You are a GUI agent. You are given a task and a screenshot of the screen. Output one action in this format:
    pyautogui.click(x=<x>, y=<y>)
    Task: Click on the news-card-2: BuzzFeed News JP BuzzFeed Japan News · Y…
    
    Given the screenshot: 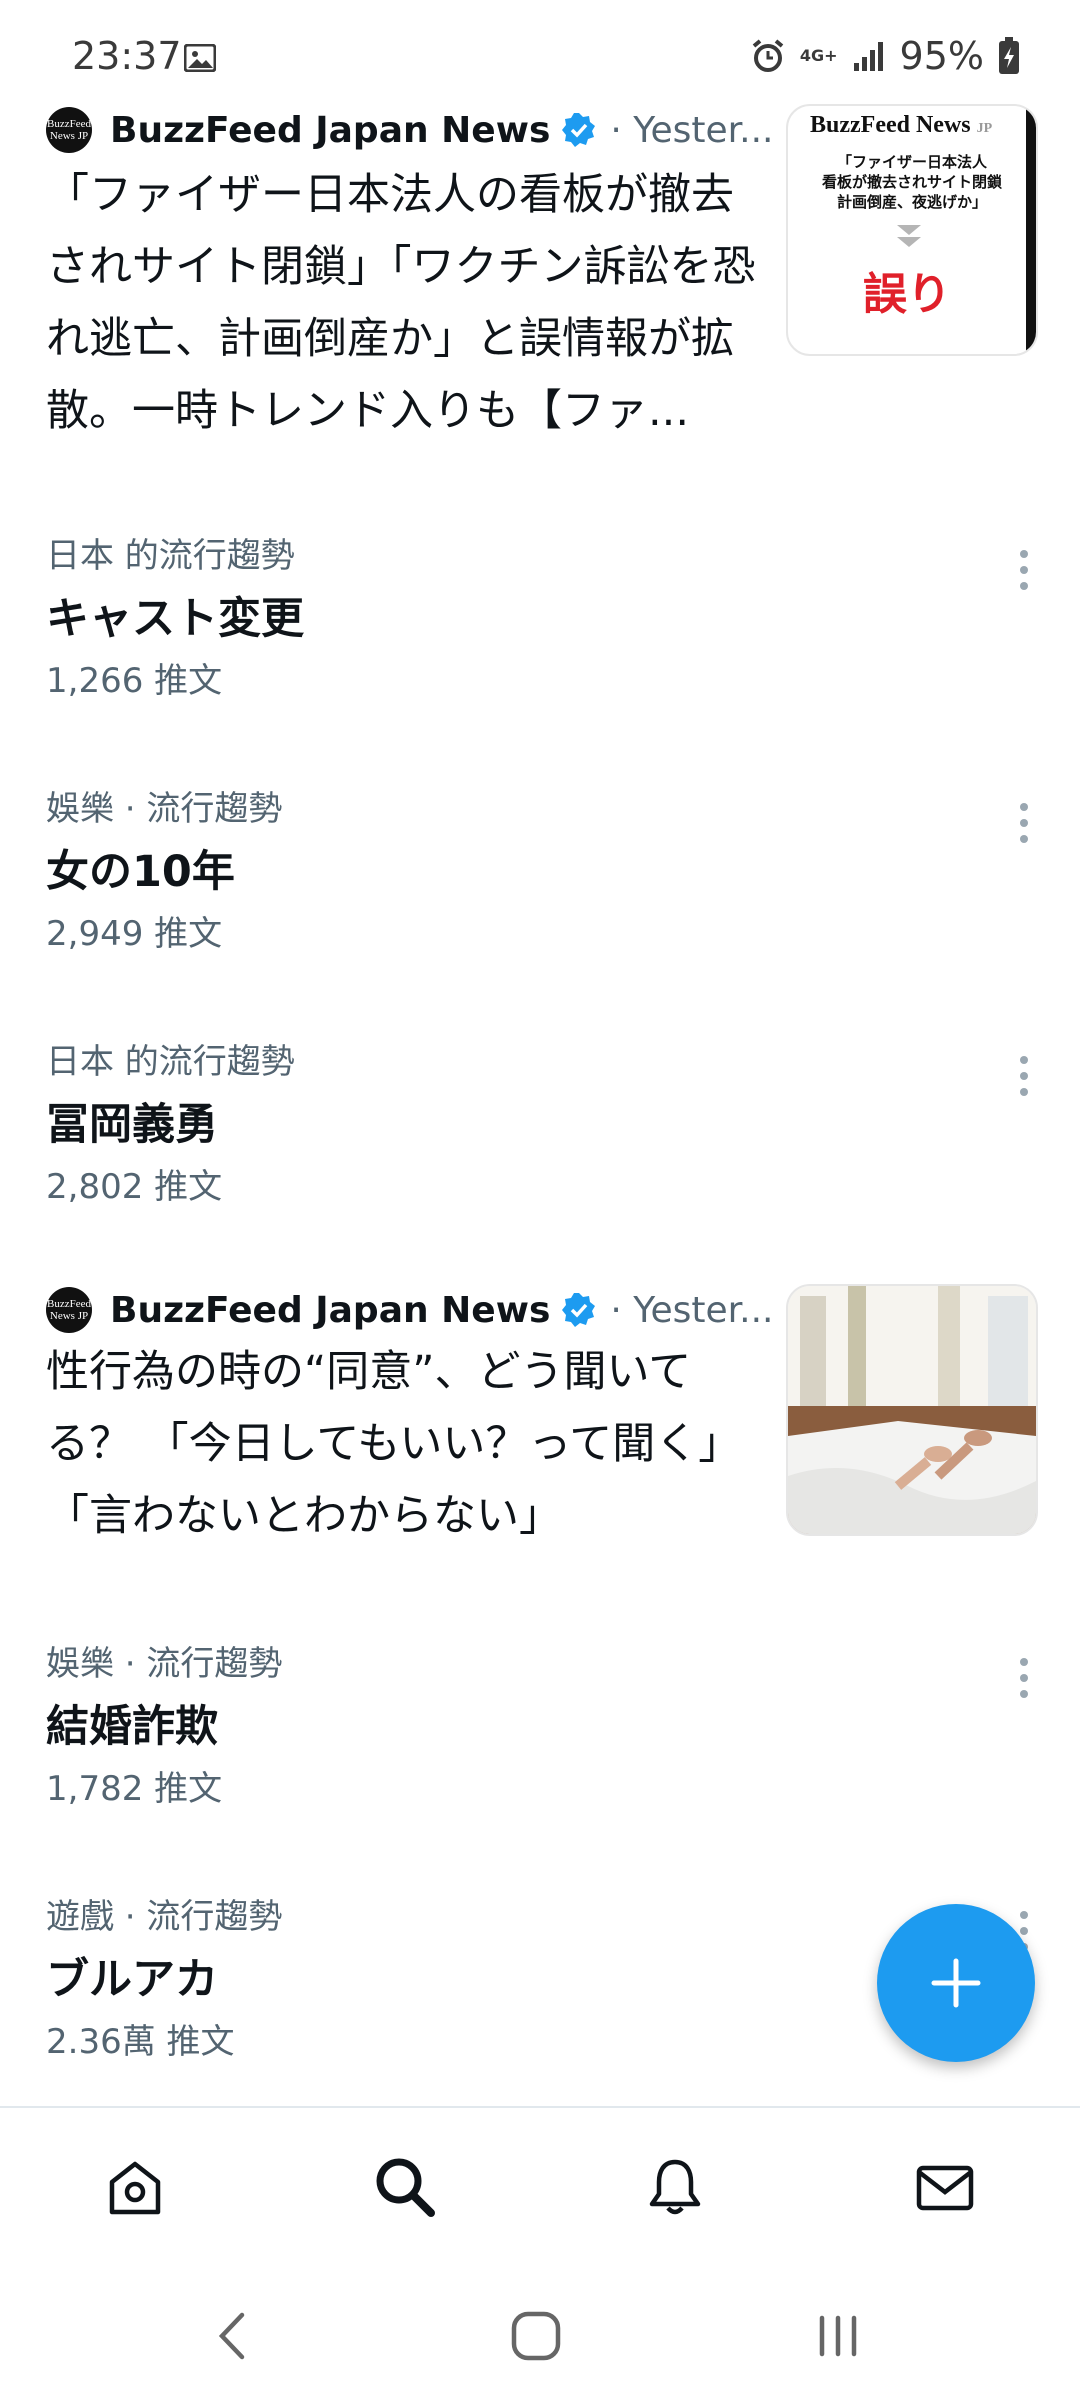 What is the action you would take?
    pyautogui.click(x=540, y=1434)
    